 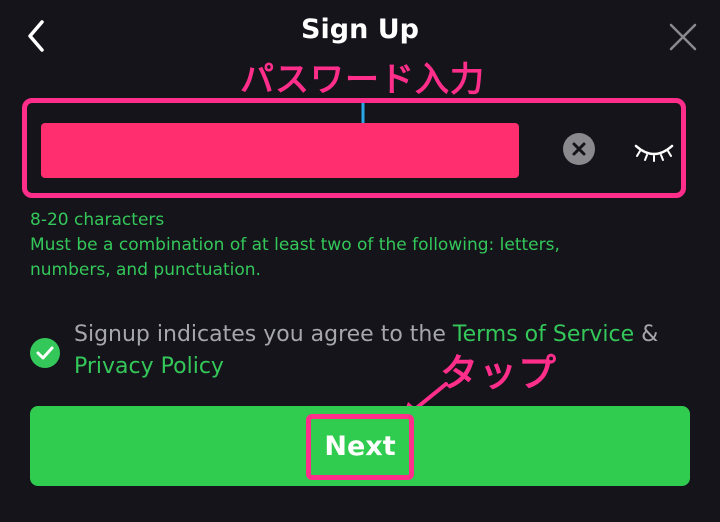 I want to click on checkmark-icon, so click(x=45, y=353).